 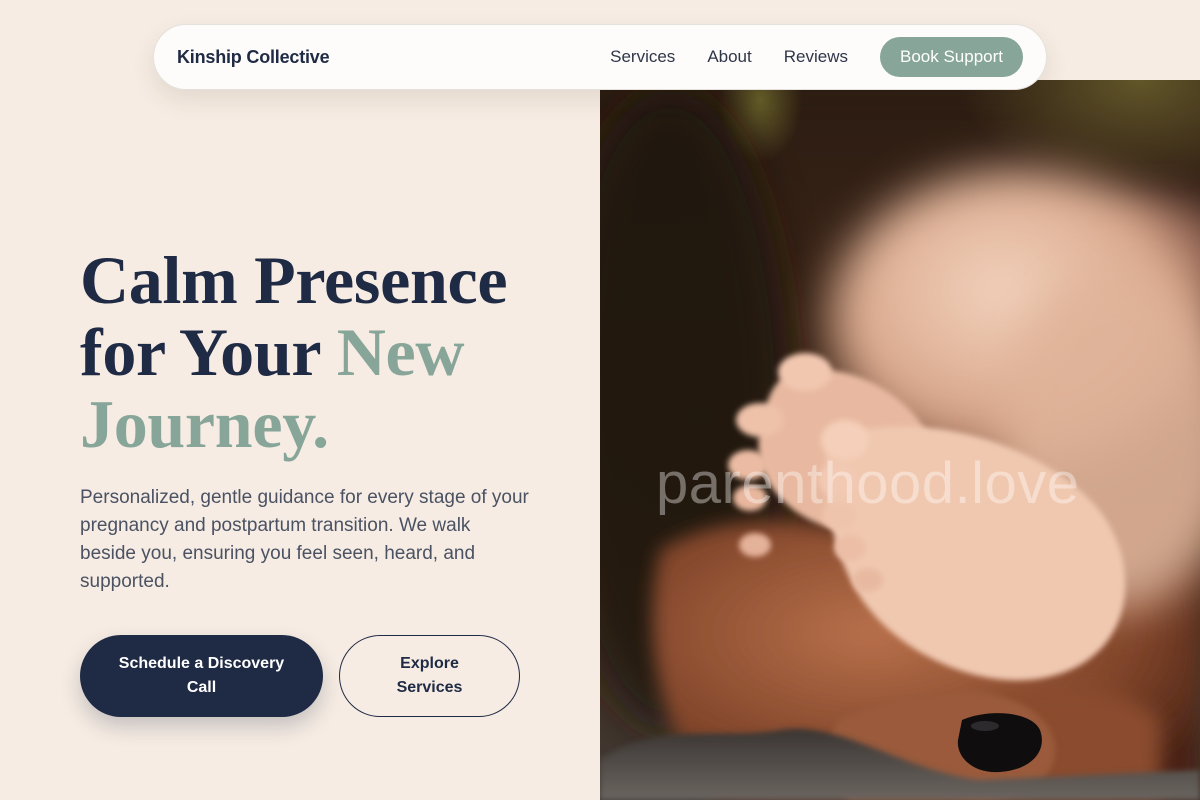 What do you see at coordinates (294, 280) in the screenshot?
I see `hero-title-line-1: Calm Presence` at bounding box center [294, 280].